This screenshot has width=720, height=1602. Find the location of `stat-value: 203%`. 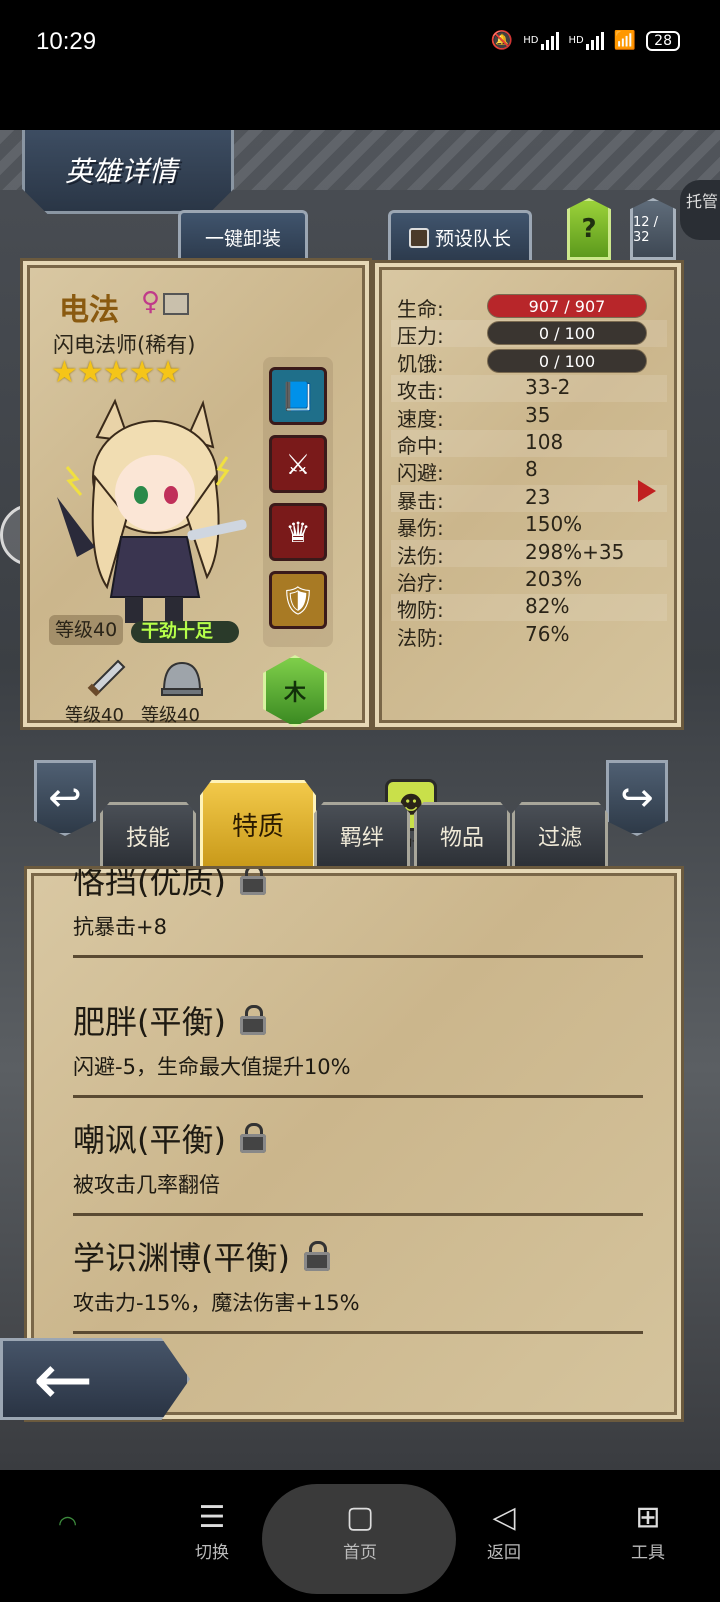

stat-value: 203% is located at coordinates (554, 579).